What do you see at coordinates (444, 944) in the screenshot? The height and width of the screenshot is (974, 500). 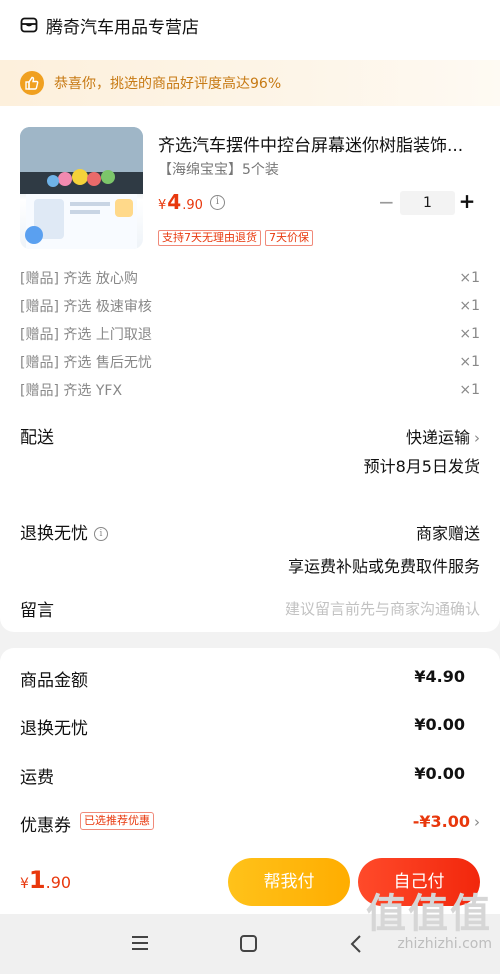 I see `watermark-url: zhizhizhi.com` at bounding box center [444, 944].